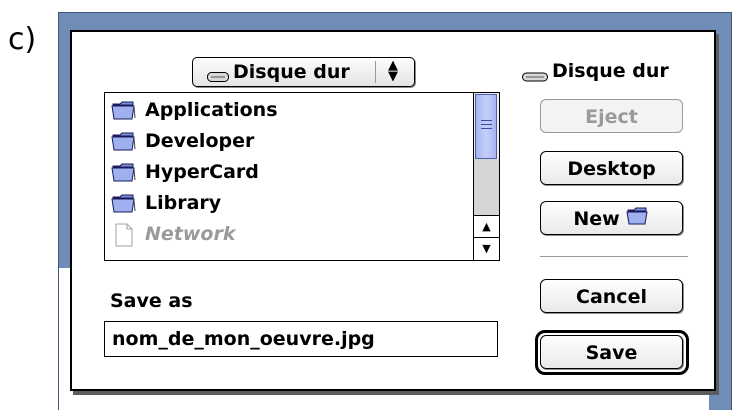 Image resolution: width=747 pixels, height=410 pixels. Describe the element at coordinates (190, 234) in the screenshot. I see `file-list-item-label: Network` at that location.